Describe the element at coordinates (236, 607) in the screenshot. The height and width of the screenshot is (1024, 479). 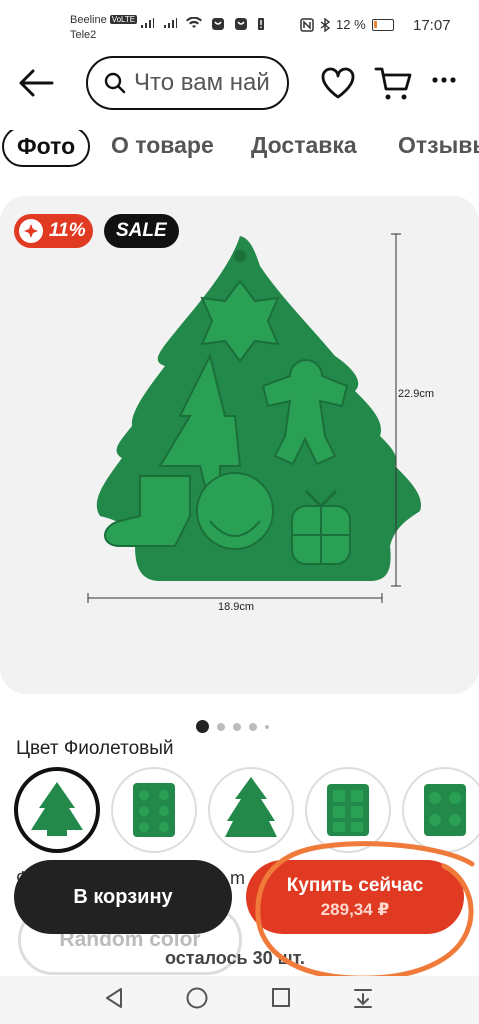
I see `width-dimension-label: 18.9cm` at that location.